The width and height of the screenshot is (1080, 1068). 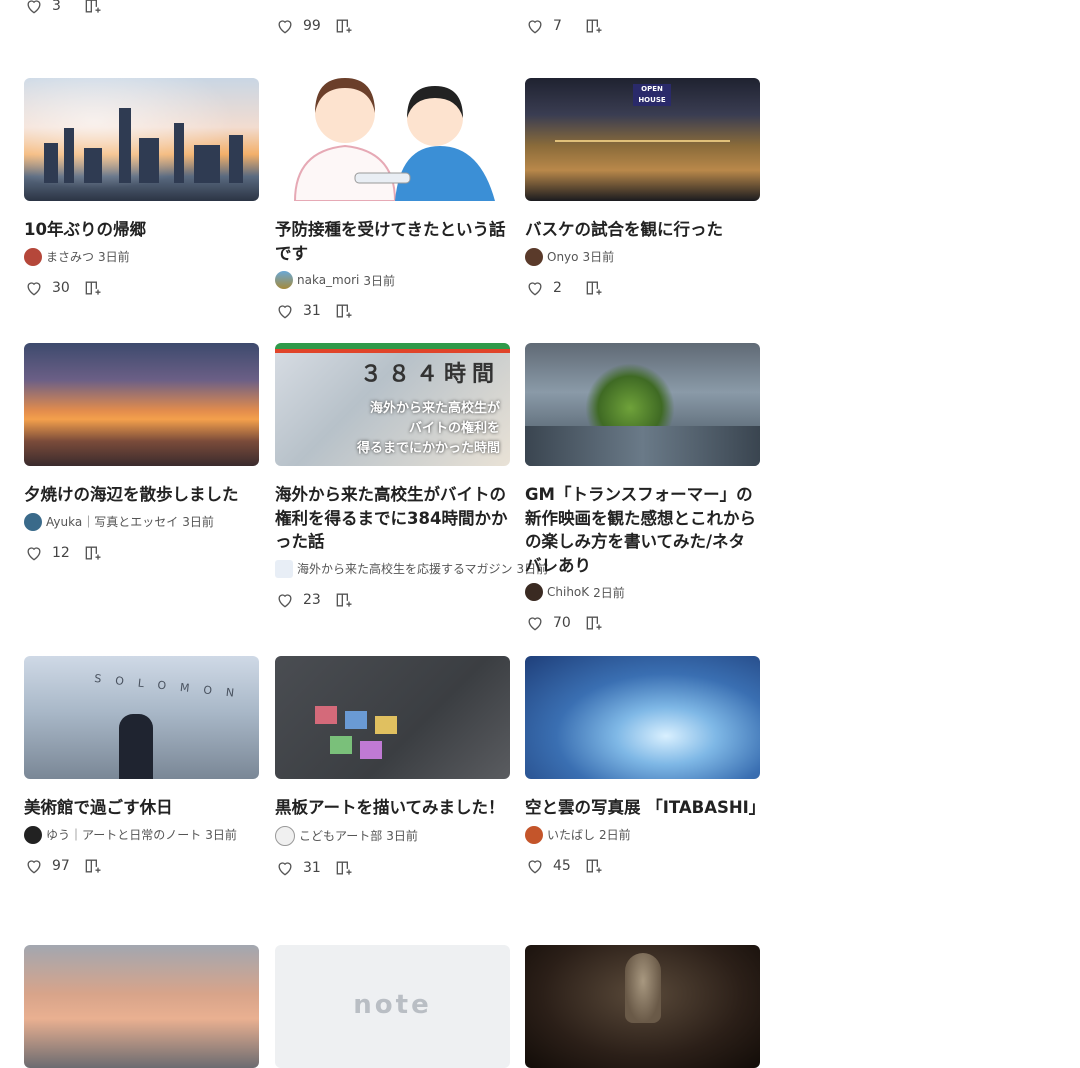 I want to click on author-name: ゆう｜アートと日常のノート, so click(x=124, y=835).